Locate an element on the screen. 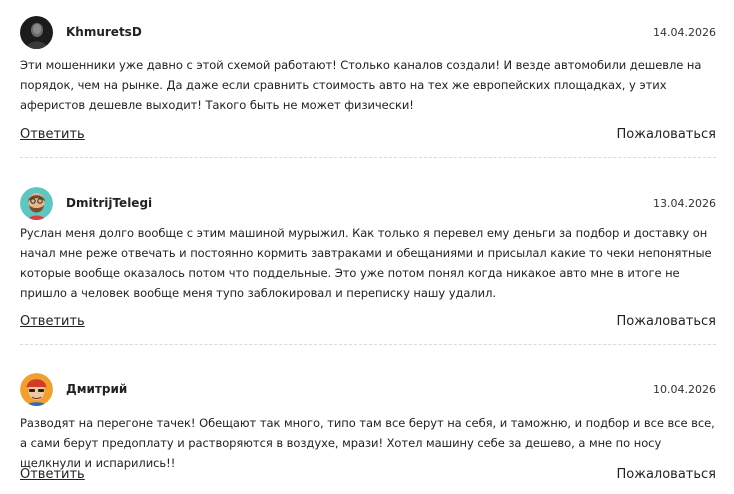 This screenshot has width=734, height=494. comment-header: DmitrijTelegi 13.04.2026 is located at coordinates (368, 204).